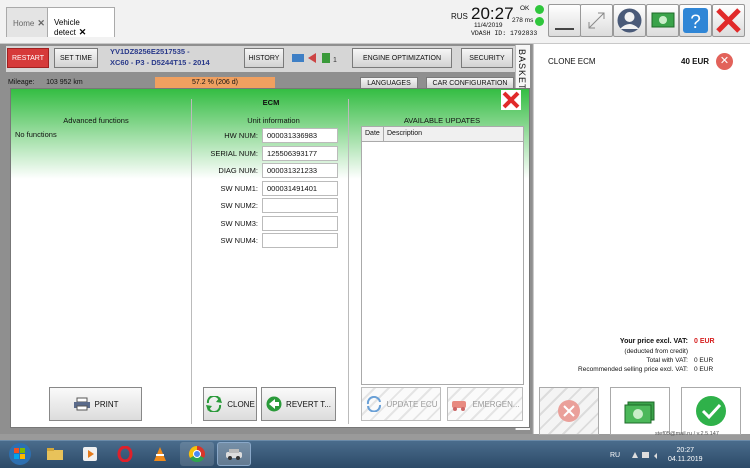 The height and width of the screenshot is (468, 750). What do you see at coordinates (656, 351) in the screenshot?
I see `deducted-note: (deducted from credit)` at bounding box center [656, 351].